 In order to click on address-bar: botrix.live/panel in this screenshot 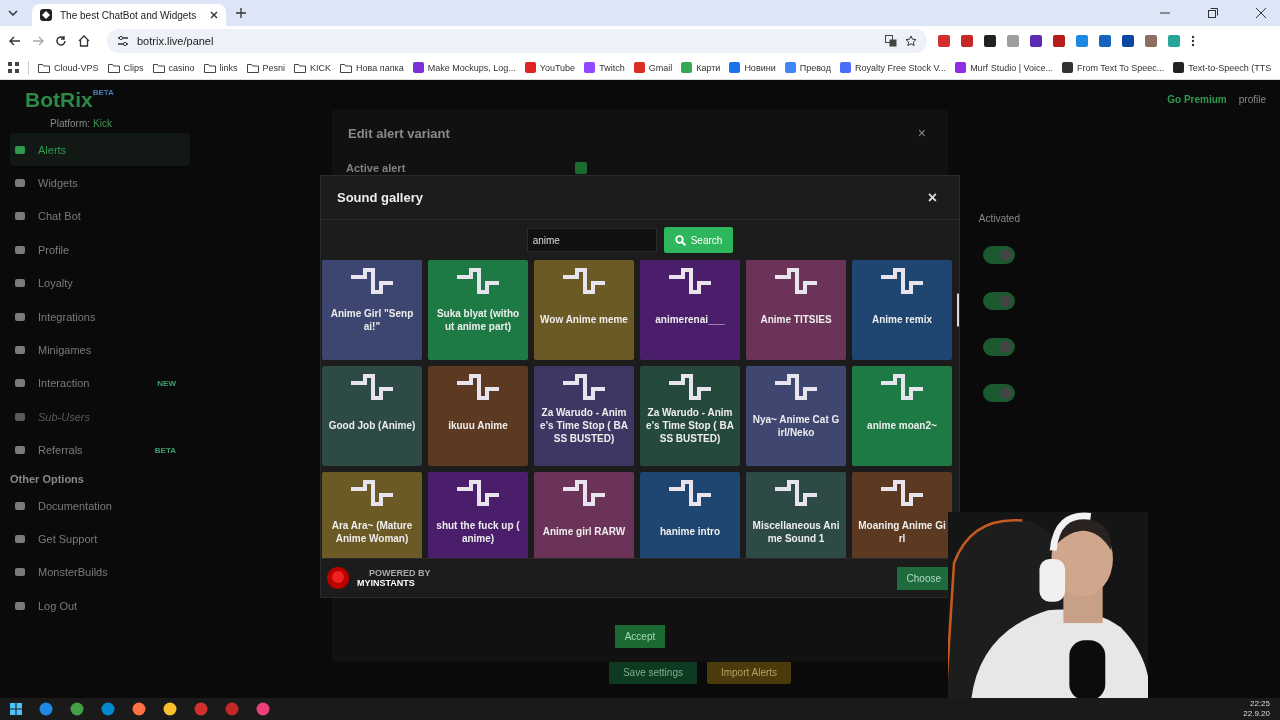, I will do `click(517, 41)`.